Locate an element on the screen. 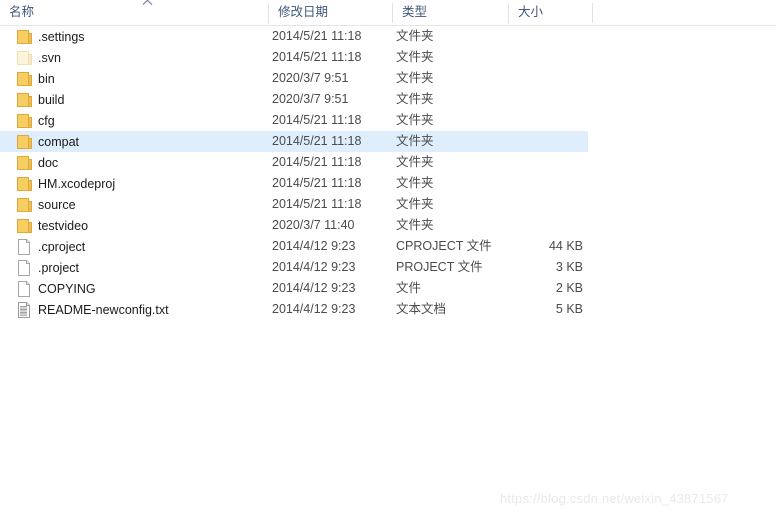 This screenshot has width=776, height=517. file-name-label: testvideo is located at coordinates (63, 225).